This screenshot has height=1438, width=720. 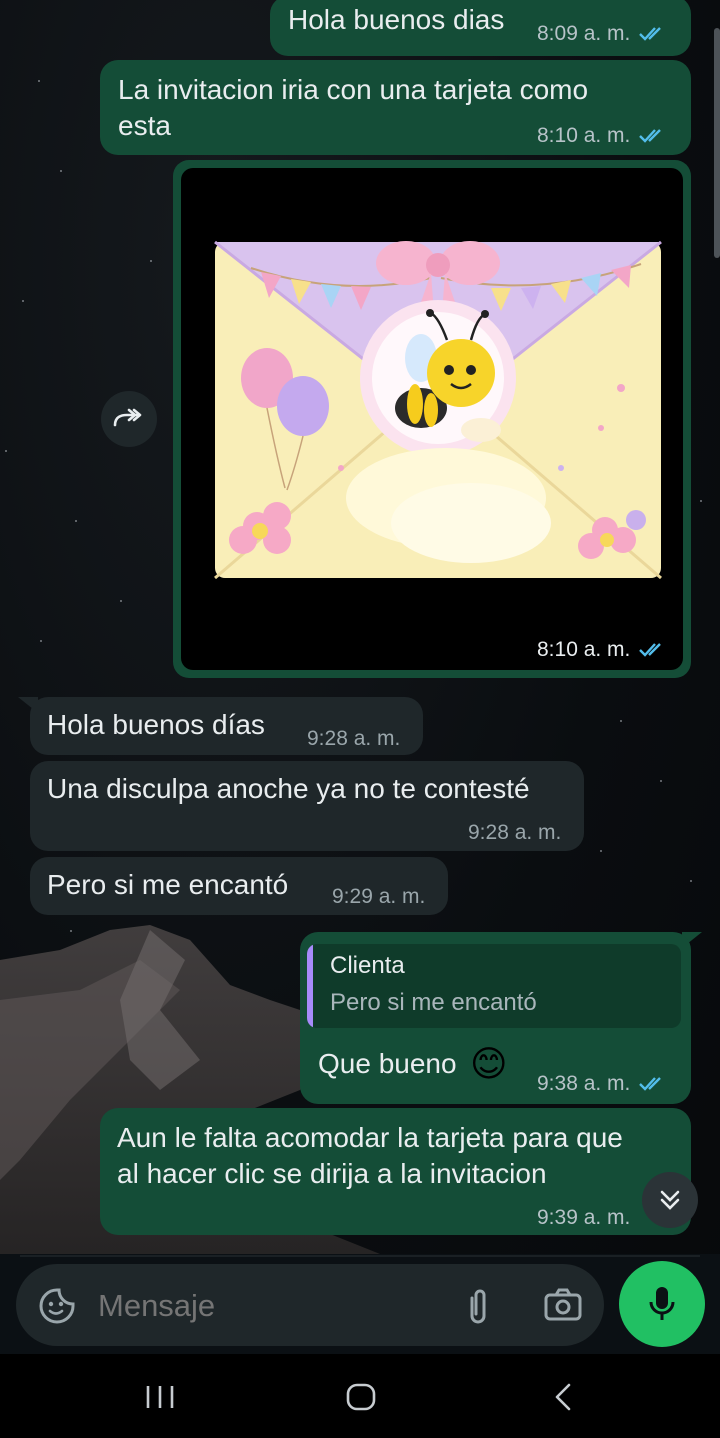 I want to click on double-chevron-down-icon, so click(x=670, y=1200).